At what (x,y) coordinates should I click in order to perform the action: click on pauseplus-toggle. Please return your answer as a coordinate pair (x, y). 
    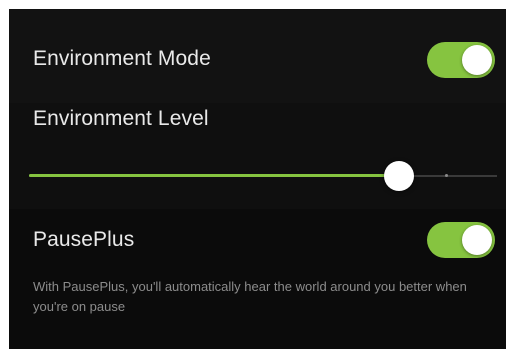
    Looking at the image, I should click on (461, 240).